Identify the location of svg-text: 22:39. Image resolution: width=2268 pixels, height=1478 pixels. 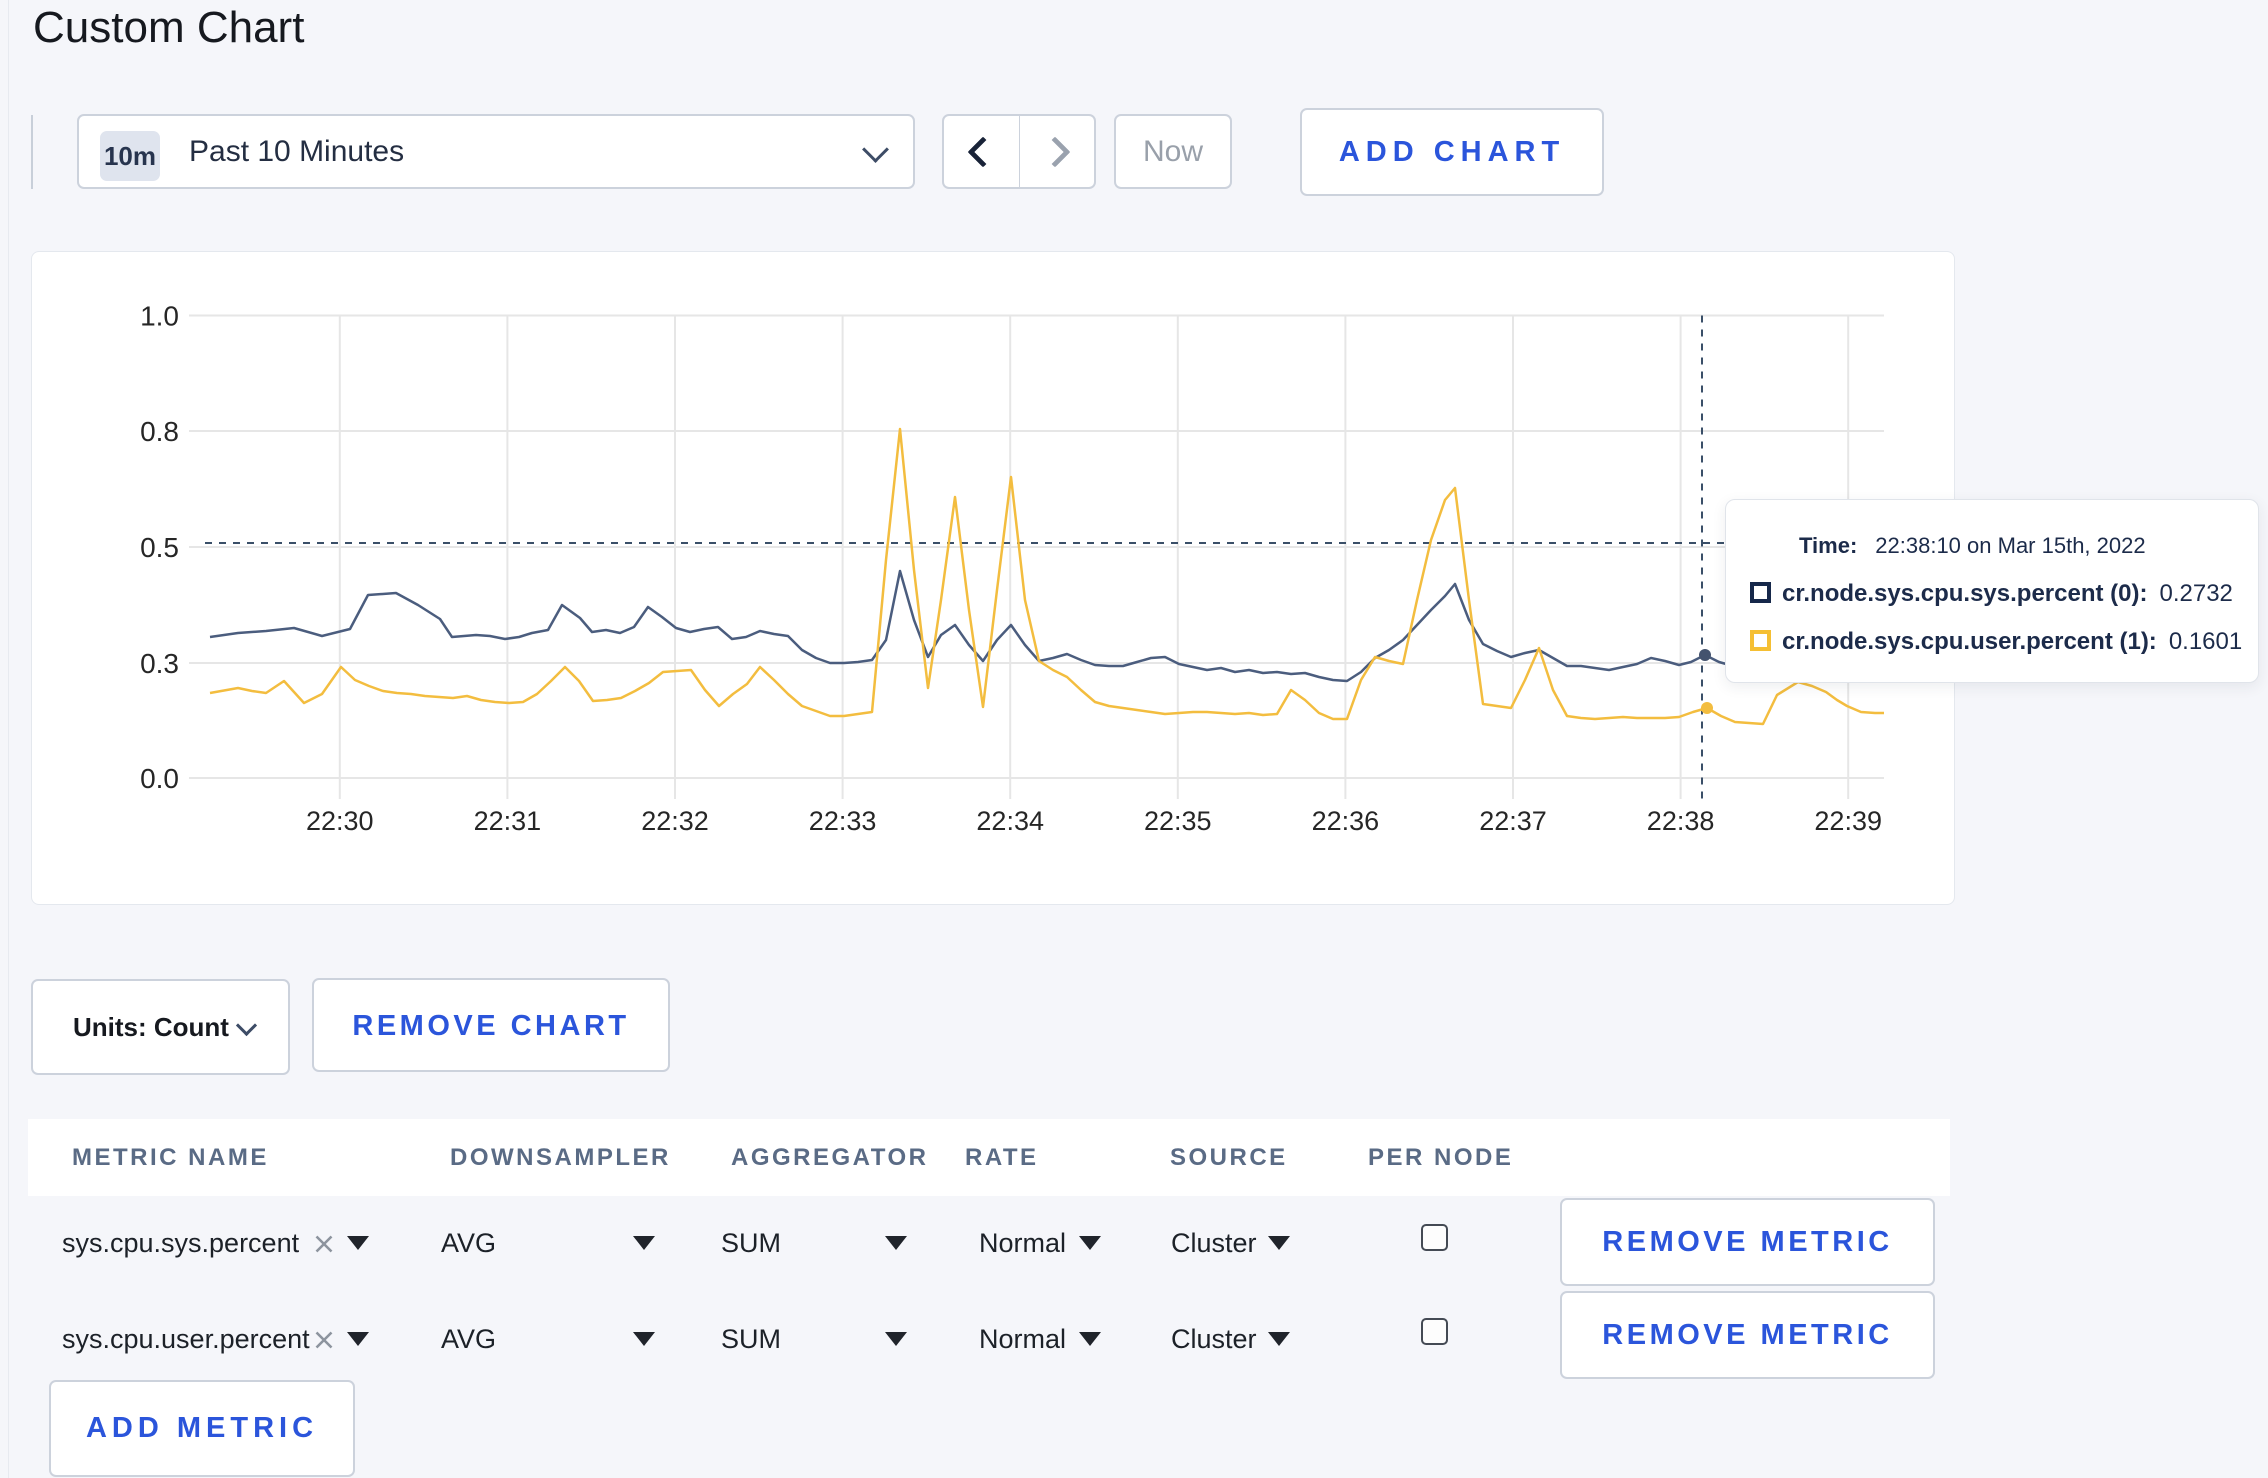
(1848, 821).